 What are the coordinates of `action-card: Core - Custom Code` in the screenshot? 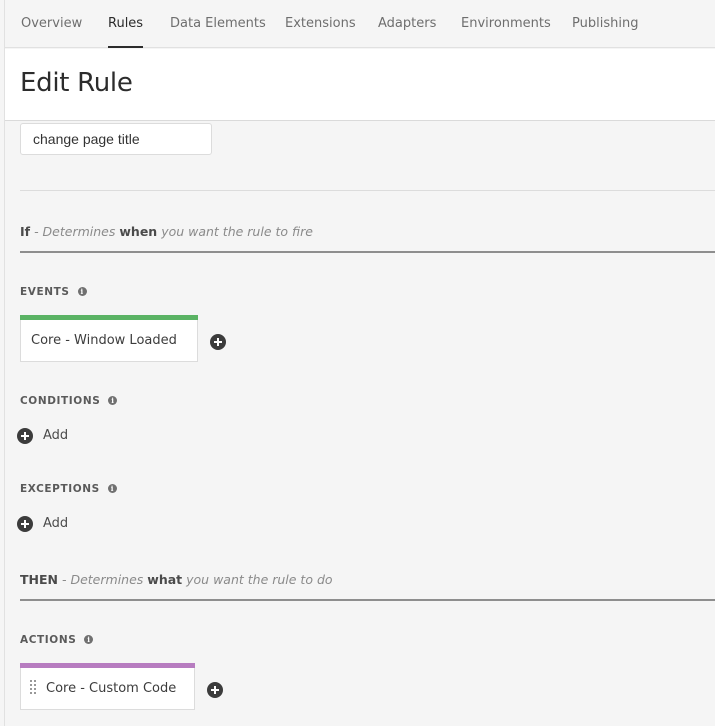 It's located at (107, 686).